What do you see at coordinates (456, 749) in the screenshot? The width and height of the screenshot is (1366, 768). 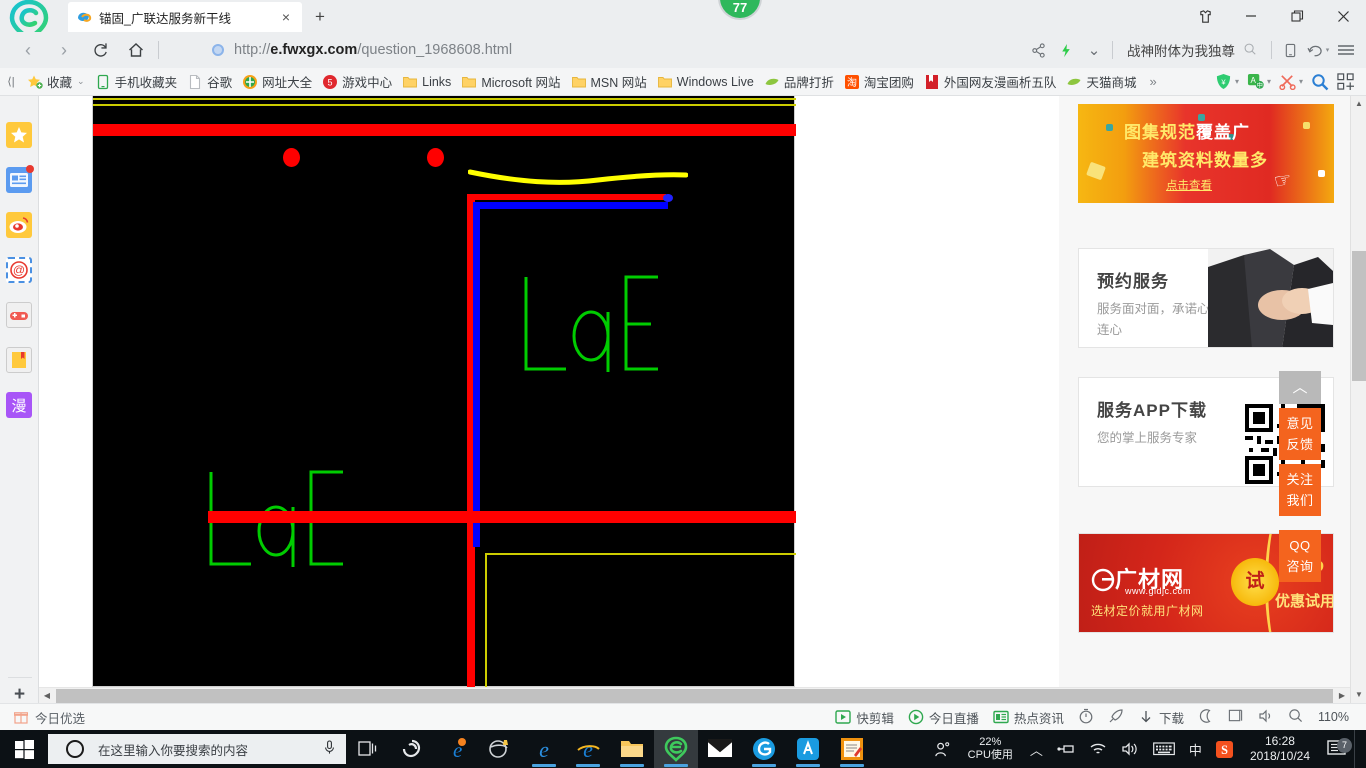 I see `sogou-explorer-icon: e` at bounding box center [456, 749].